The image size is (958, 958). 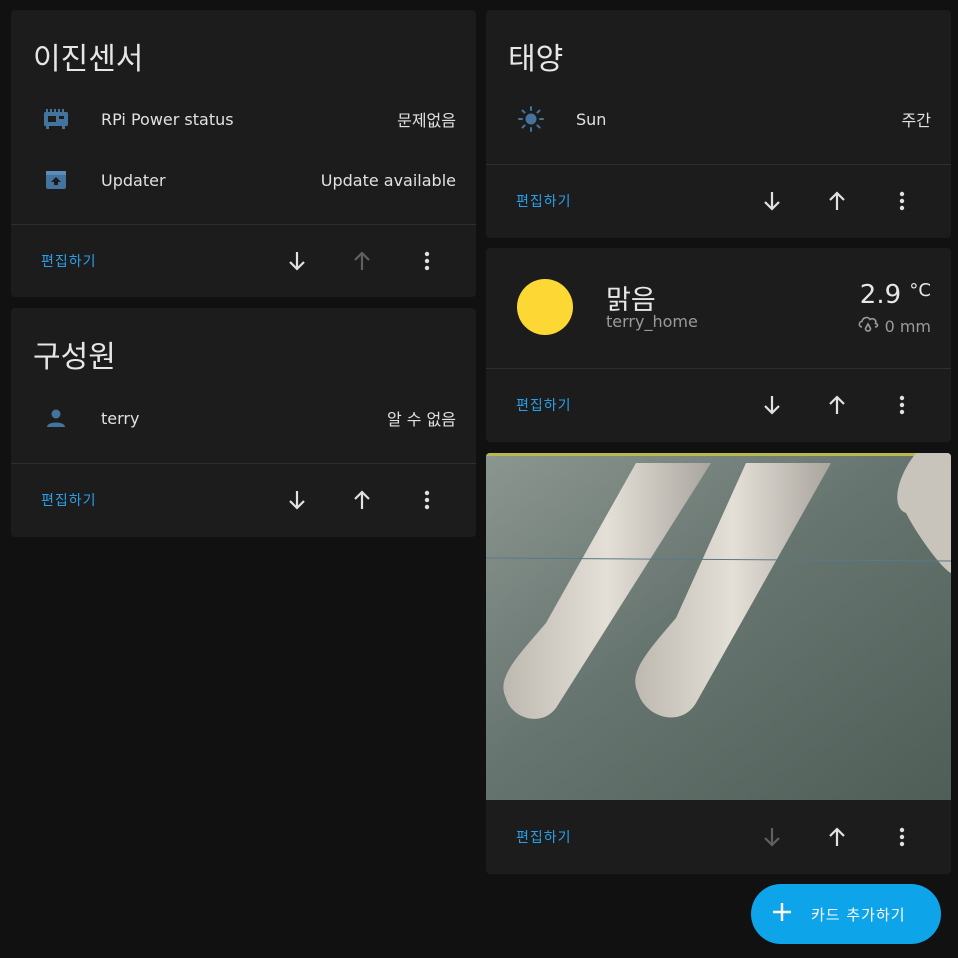 What do you see at coordinates (718, 345) in the screenshot?
I see `weather-card: 맑음 terry_home 2.9 °C 0 mm 편집하기` at bounding box center [718, 345].